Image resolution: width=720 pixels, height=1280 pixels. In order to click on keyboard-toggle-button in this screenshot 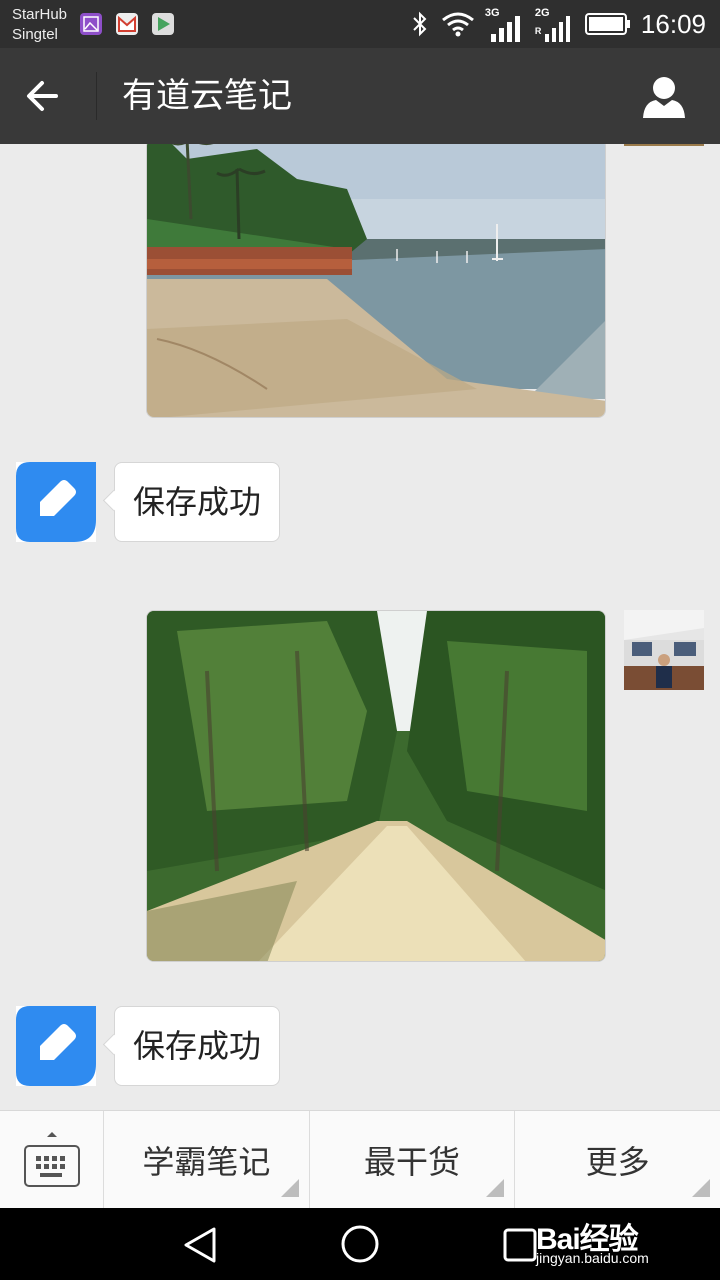, I will do `click(52, 1160)`.